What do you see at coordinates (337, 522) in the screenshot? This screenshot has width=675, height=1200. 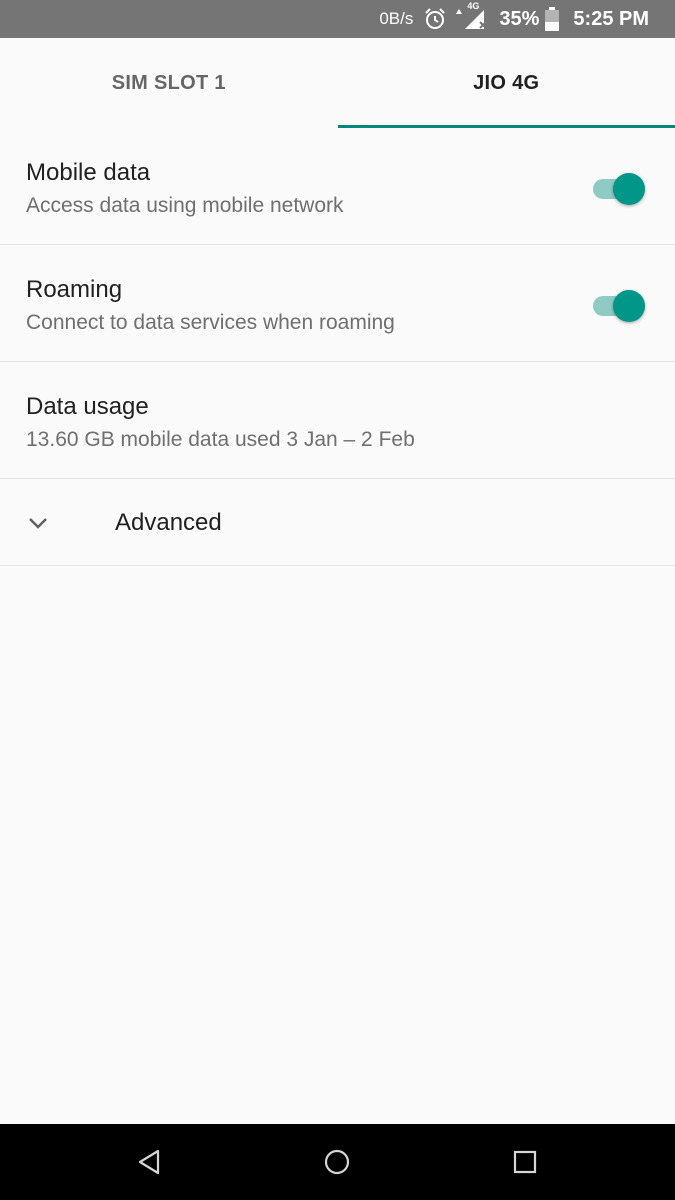 I see `advanced-setting: Advanced` at bounding box center [337, 522].